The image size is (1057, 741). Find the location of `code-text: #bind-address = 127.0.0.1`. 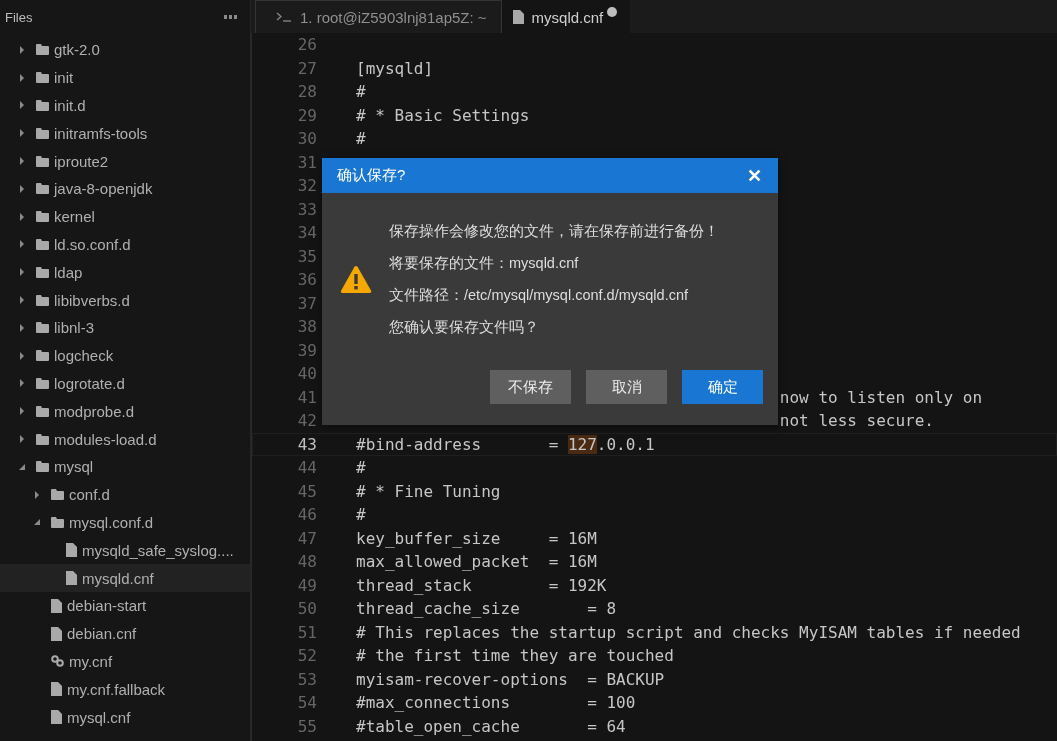

code-text: #bind-address = 127.0.0.1 is located at coordinates (505, 444).